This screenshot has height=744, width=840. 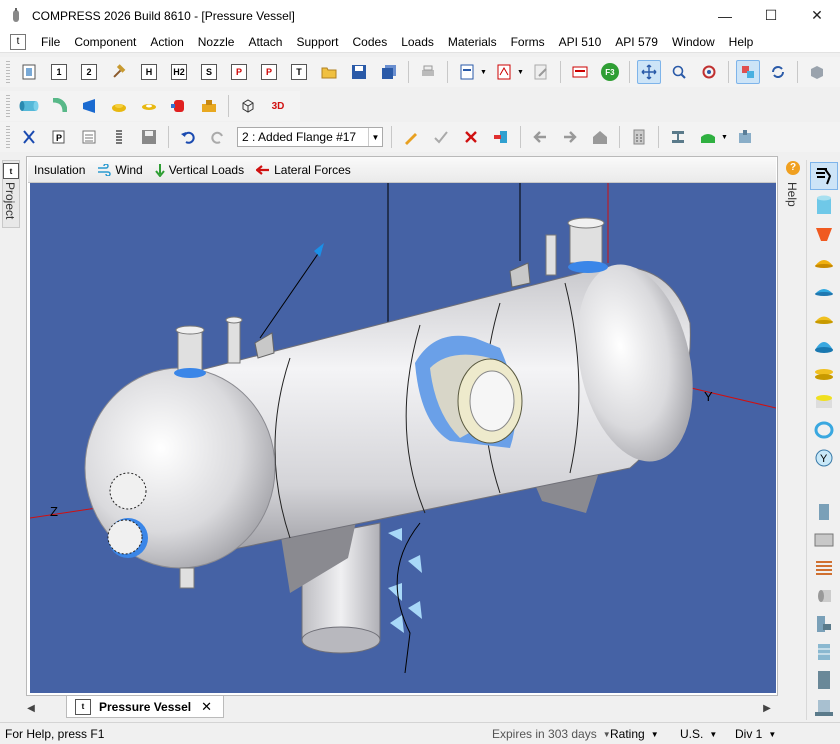 I want to click on undo-button, so click(x=188, y=137).